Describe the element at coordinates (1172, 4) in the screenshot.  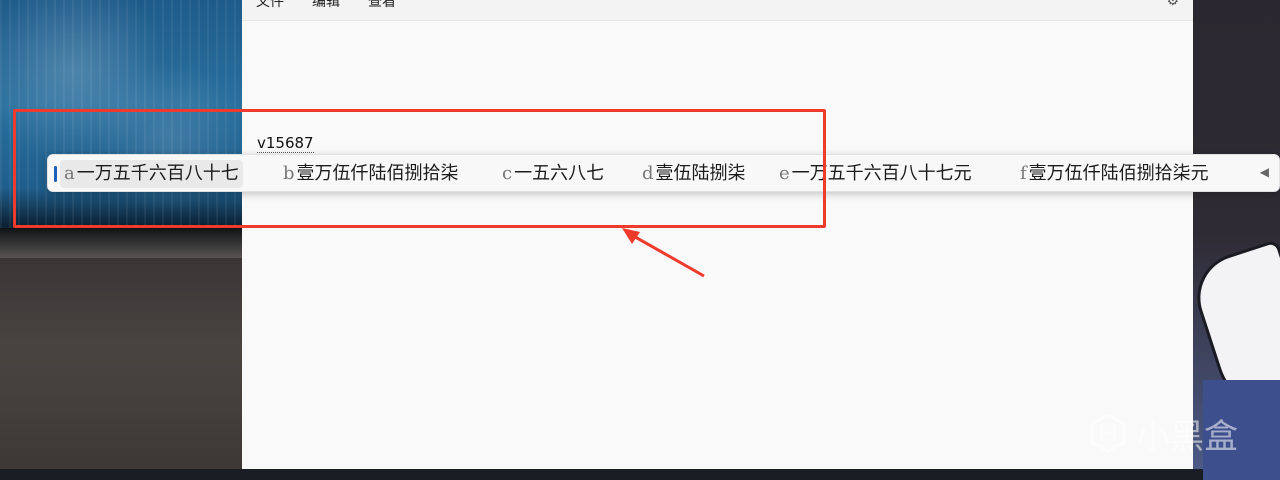
I see `gear-icon: ⚙` at that location.